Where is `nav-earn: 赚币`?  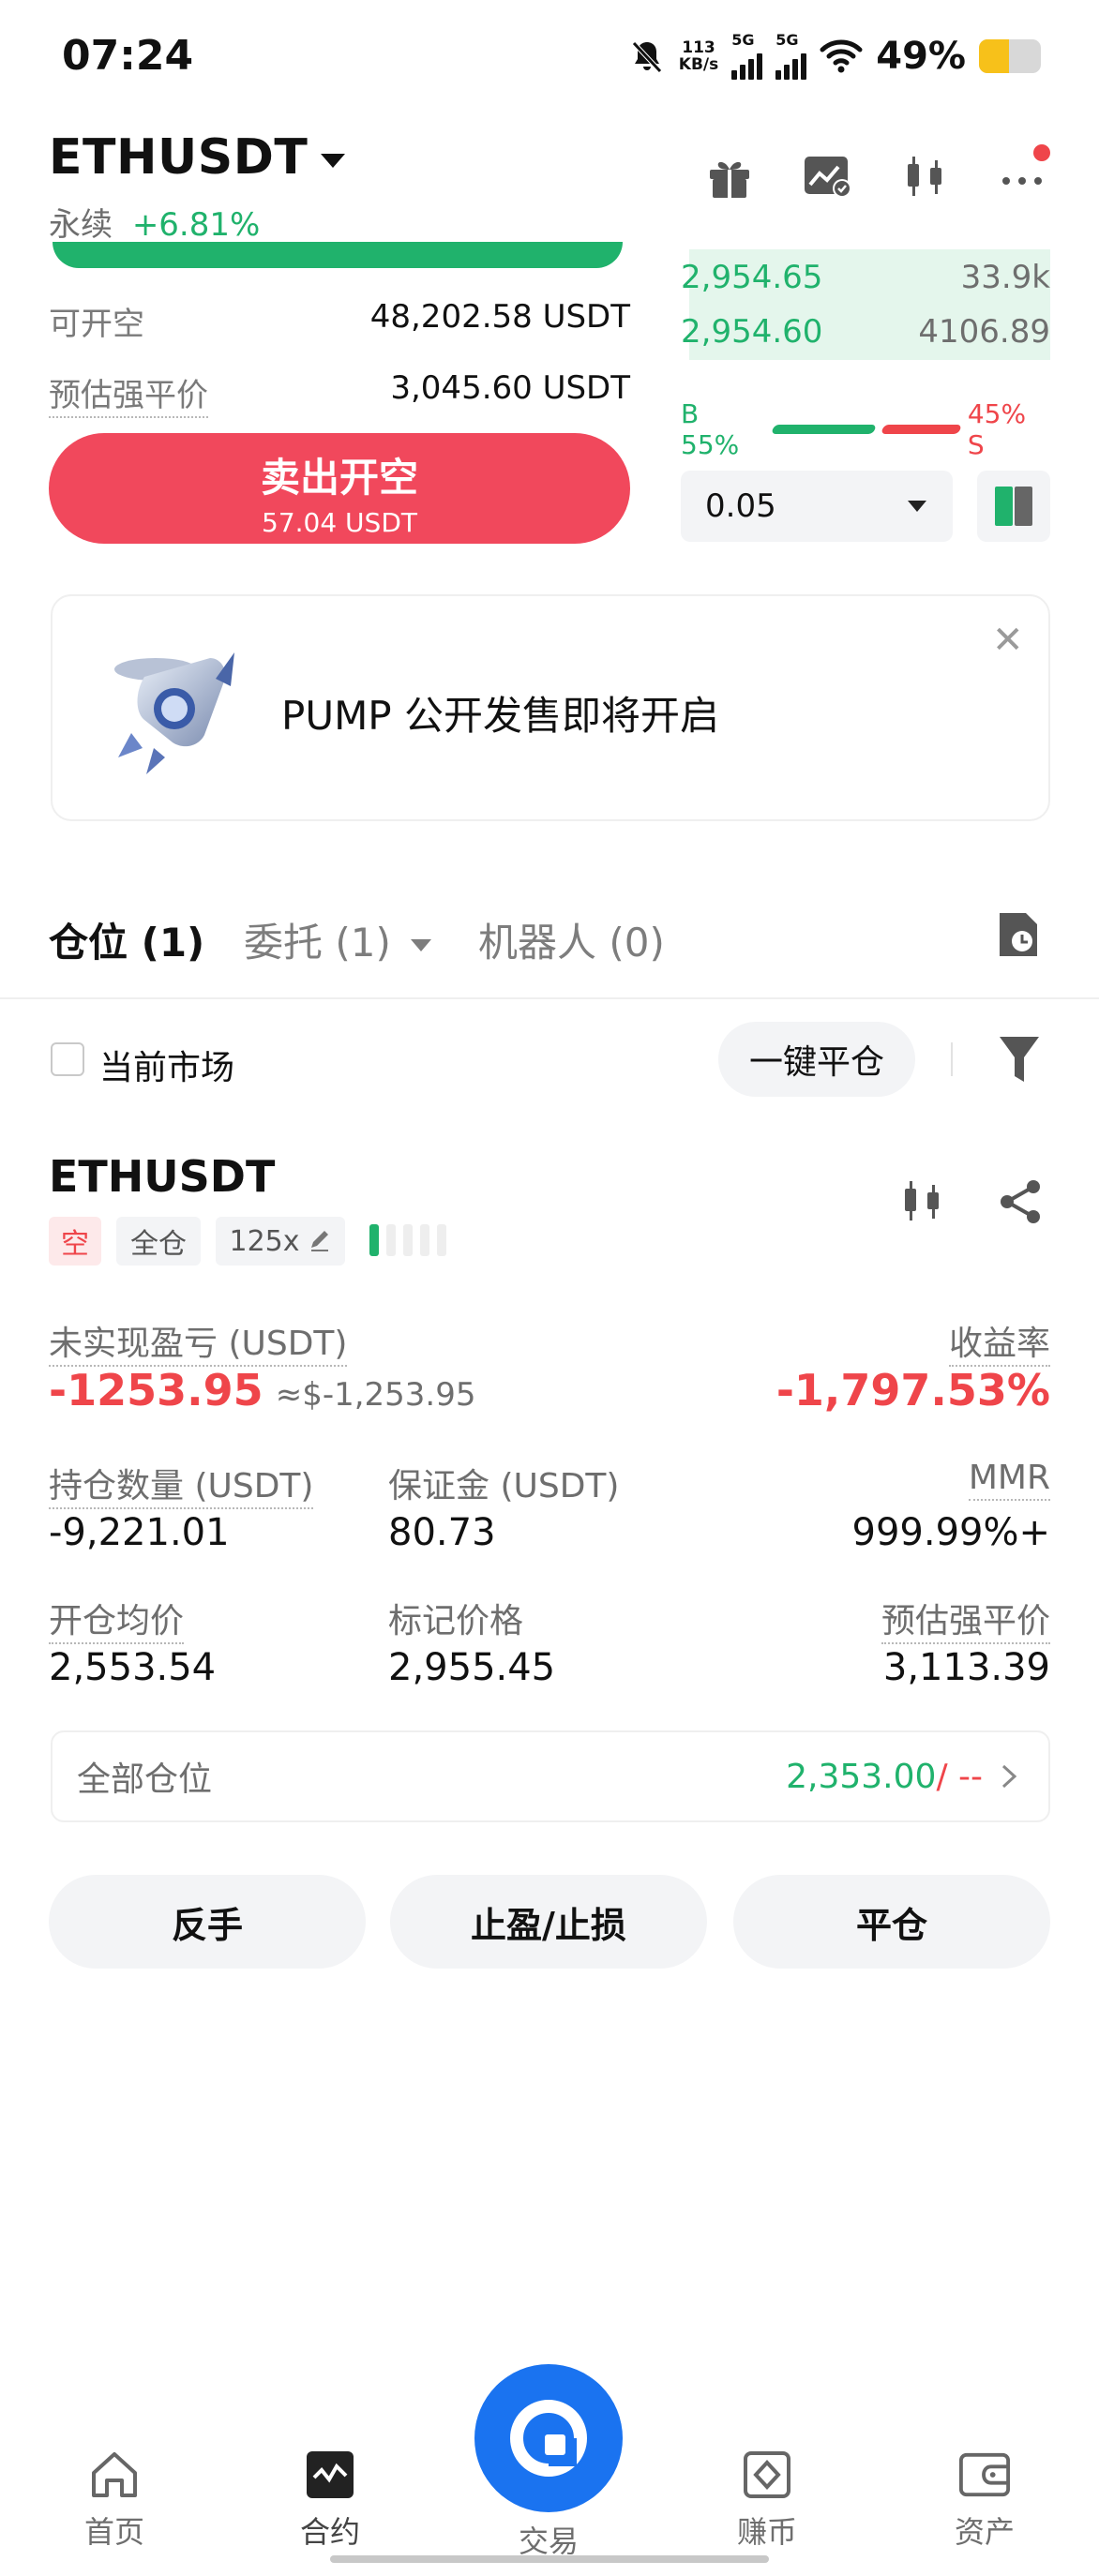 nav-earn: 赚币 is located at coordinates (767, 2501).